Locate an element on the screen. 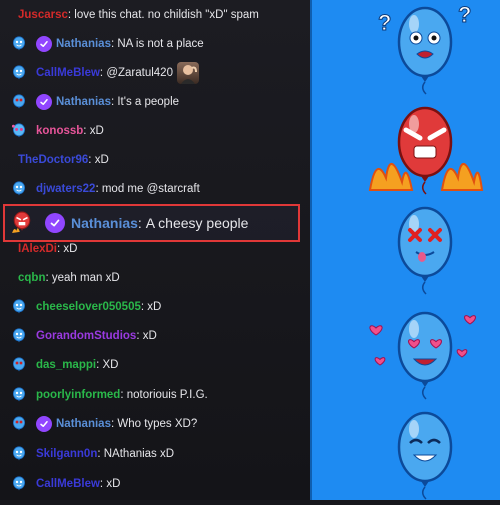 The image size is (500, 505). chat-username: cqbn is located at coordinates (31, 278).